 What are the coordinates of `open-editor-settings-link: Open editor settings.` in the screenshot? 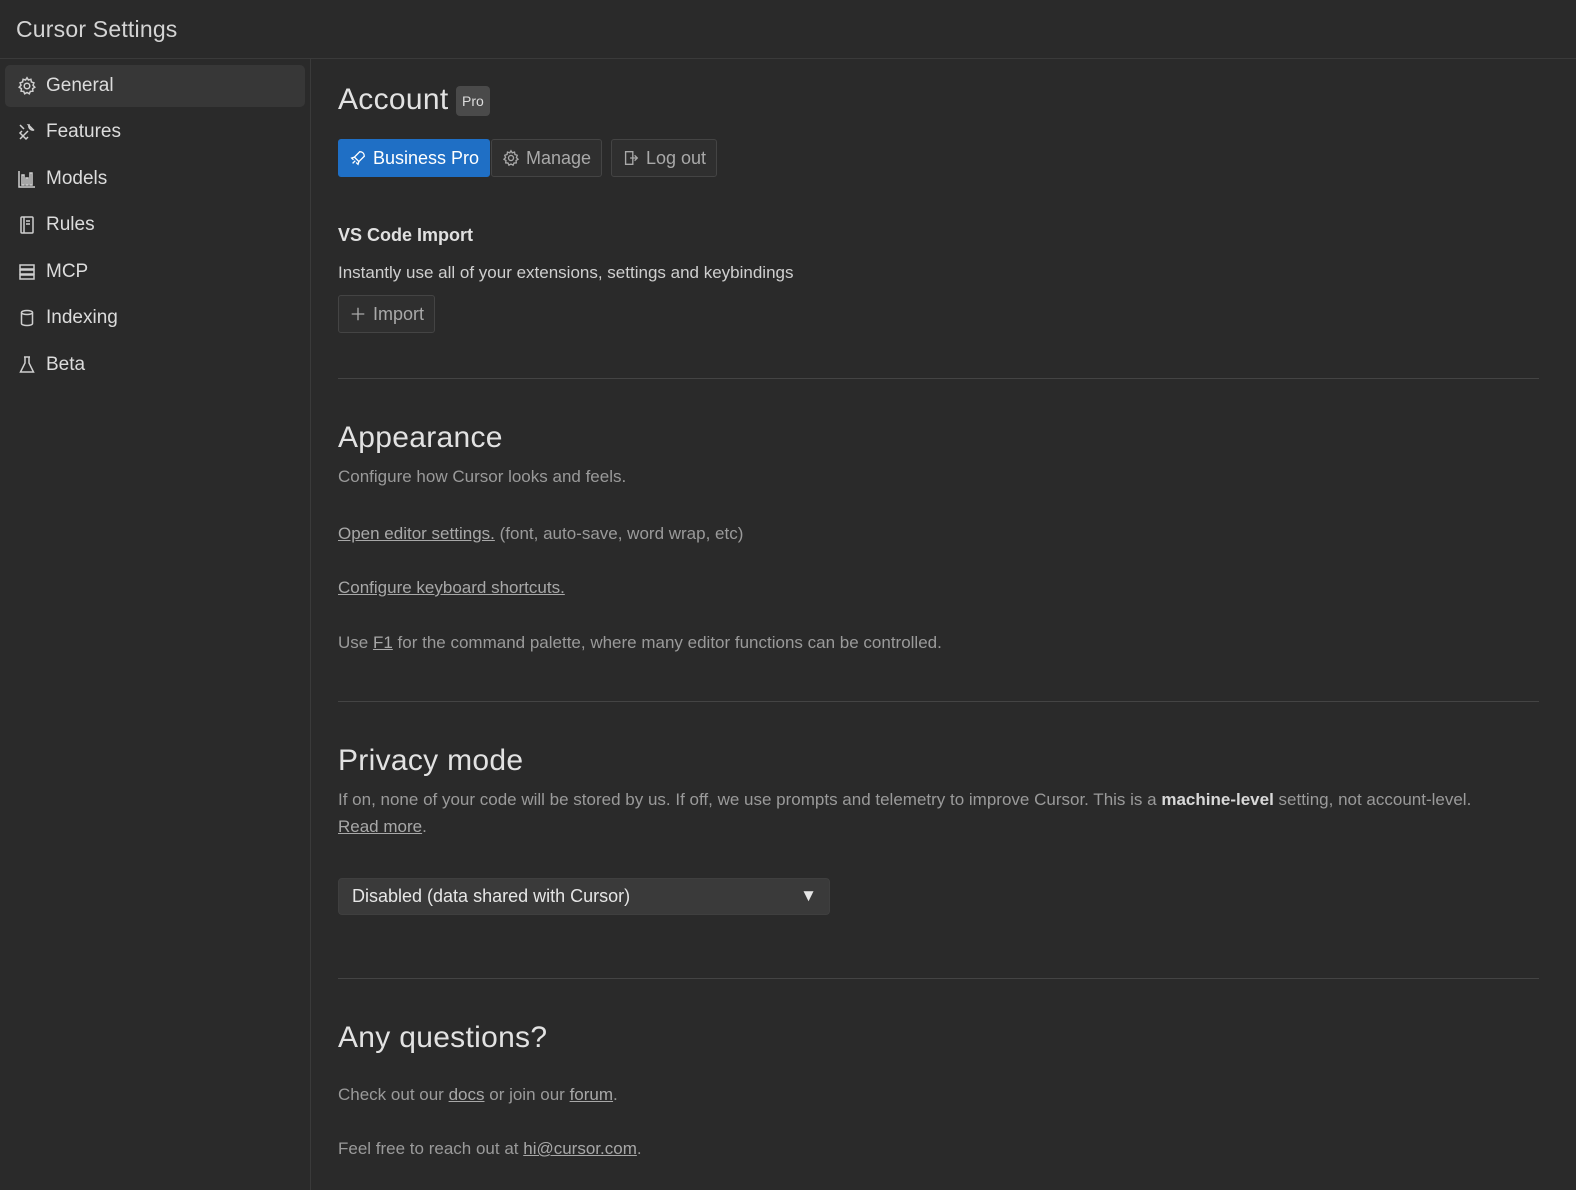 It's located at (416, 533).